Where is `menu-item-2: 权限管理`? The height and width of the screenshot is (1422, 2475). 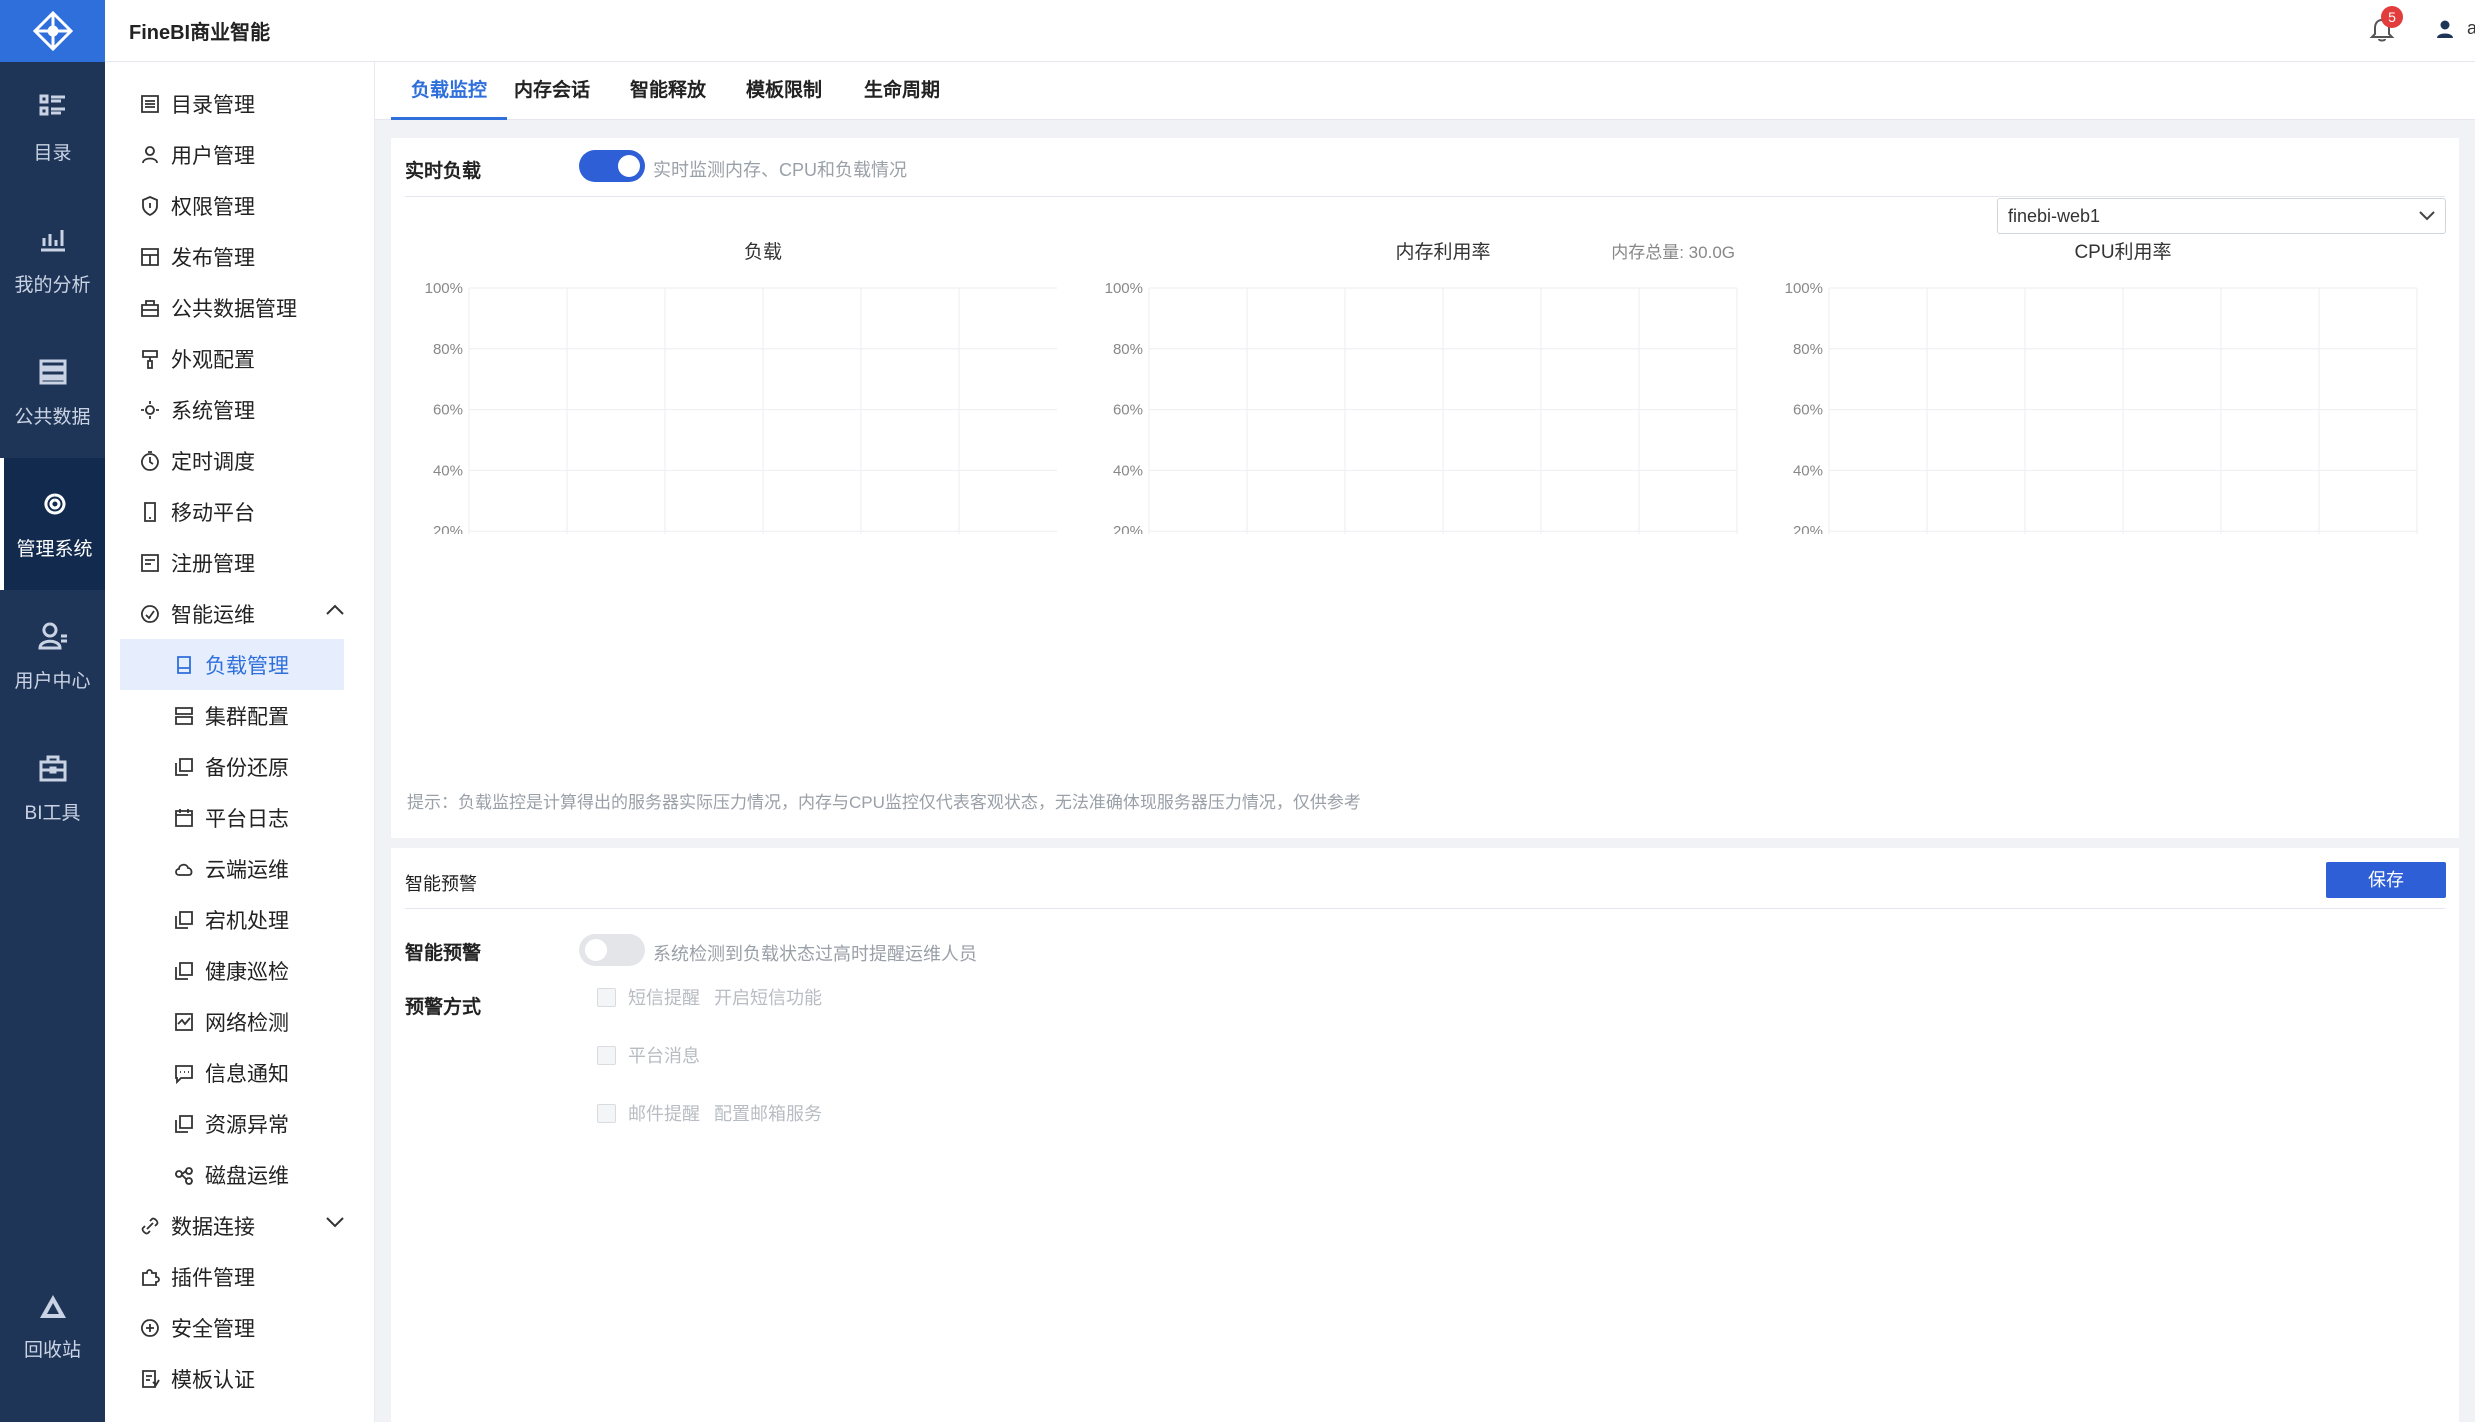 menu-item-2: 权限管理 is located at coordinates (239, 205).